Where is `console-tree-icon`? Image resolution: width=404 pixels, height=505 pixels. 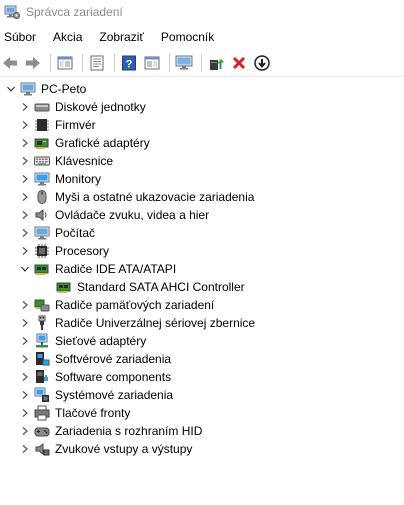 console-tree-icon is located at coordinates (65, 63).